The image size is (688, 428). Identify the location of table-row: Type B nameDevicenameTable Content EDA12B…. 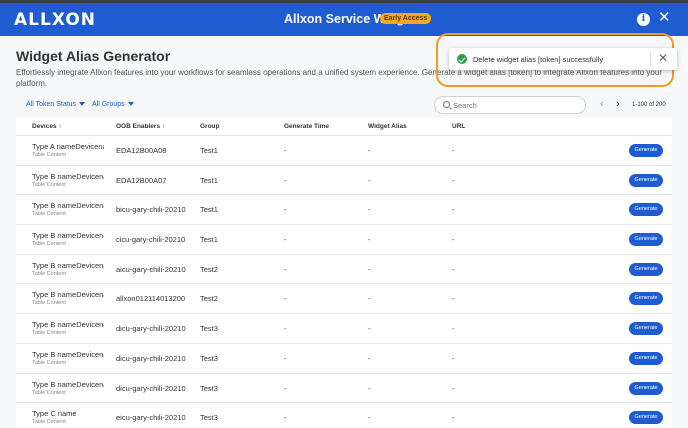
(344, 181).